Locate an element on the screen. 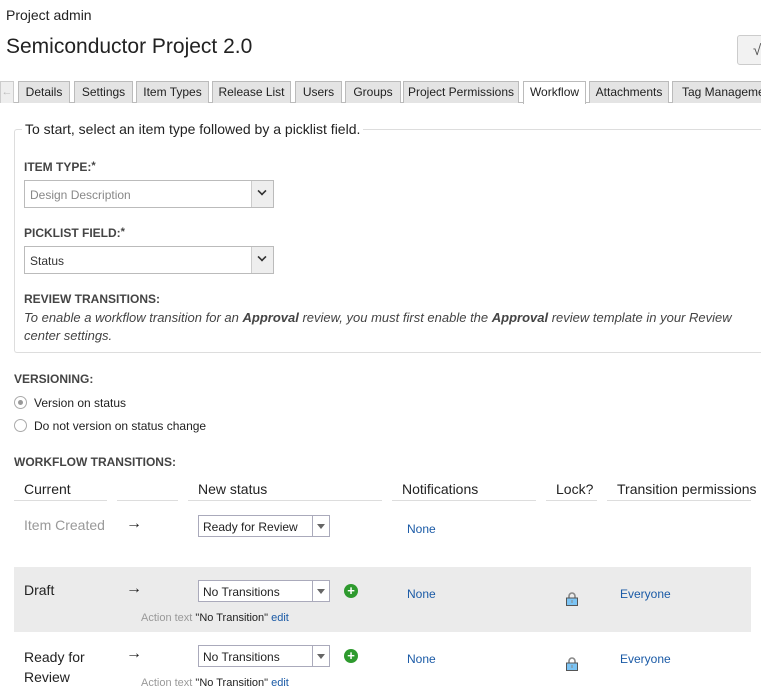 Image resolution: width=761 pixels, height=694 pixels. confirm-button: √ is located at coordinates (749, 50).